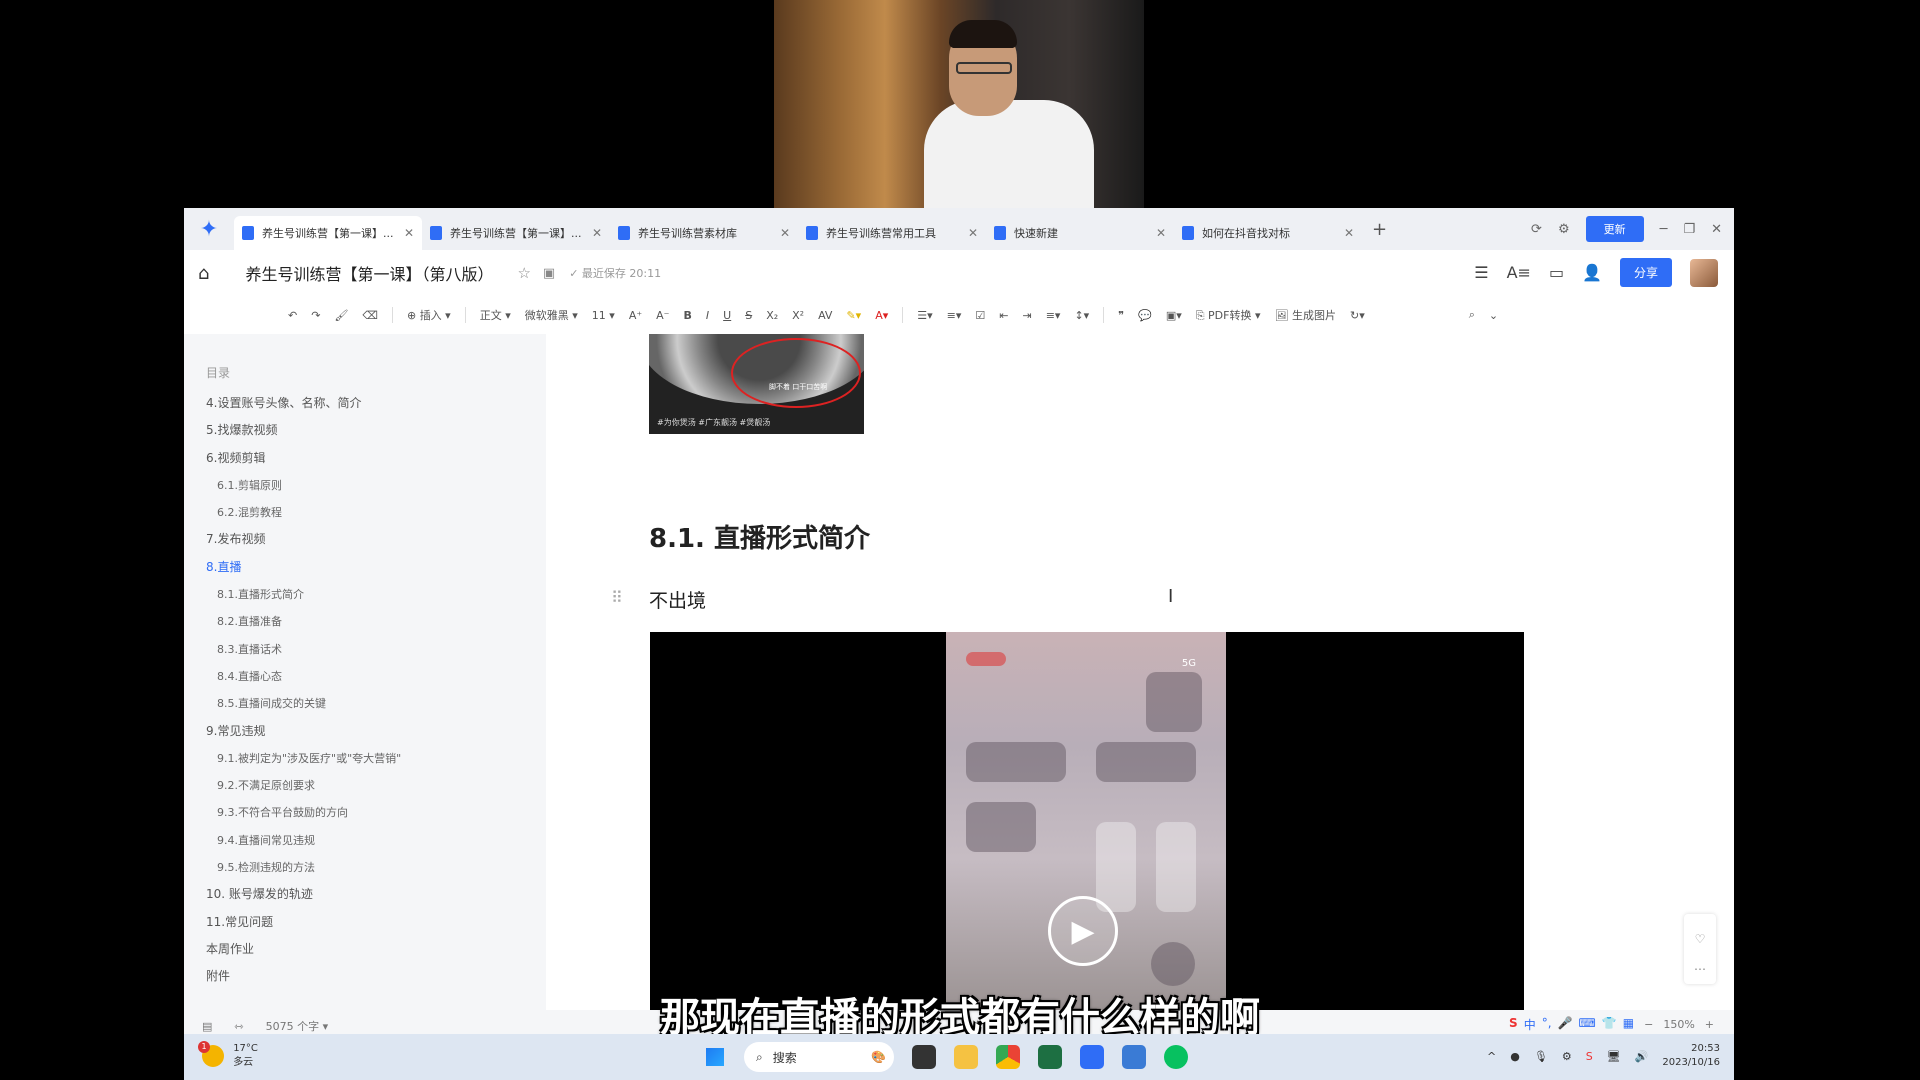 The width and height of the screenshot is (1920, 1080). What do you see at coordinates (369, 273) in the screenshot?
I see `doc-title: 养生号训练营【第一课】（第八版）` at bounding box center [369, 273].